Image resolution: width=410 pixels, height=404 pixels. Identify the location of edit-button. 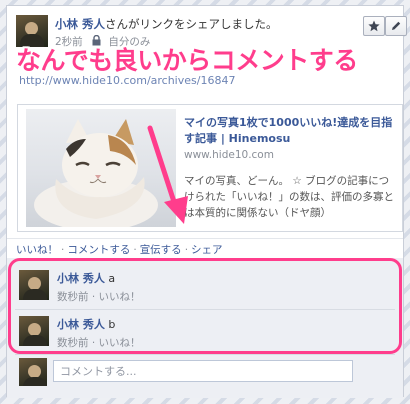
(396, 26).